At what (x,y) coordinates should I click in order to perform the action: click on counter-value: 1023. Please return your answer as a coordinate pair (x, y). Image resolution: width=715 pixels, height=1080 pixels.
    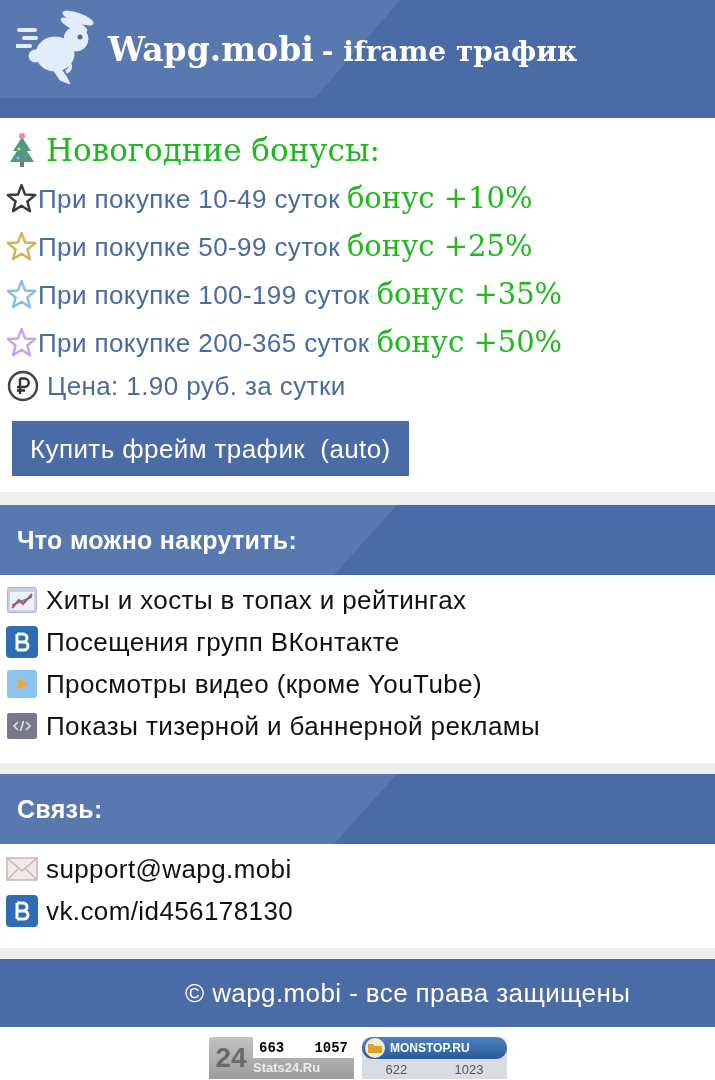
    Looking at the image, I should click on (469, 1069).